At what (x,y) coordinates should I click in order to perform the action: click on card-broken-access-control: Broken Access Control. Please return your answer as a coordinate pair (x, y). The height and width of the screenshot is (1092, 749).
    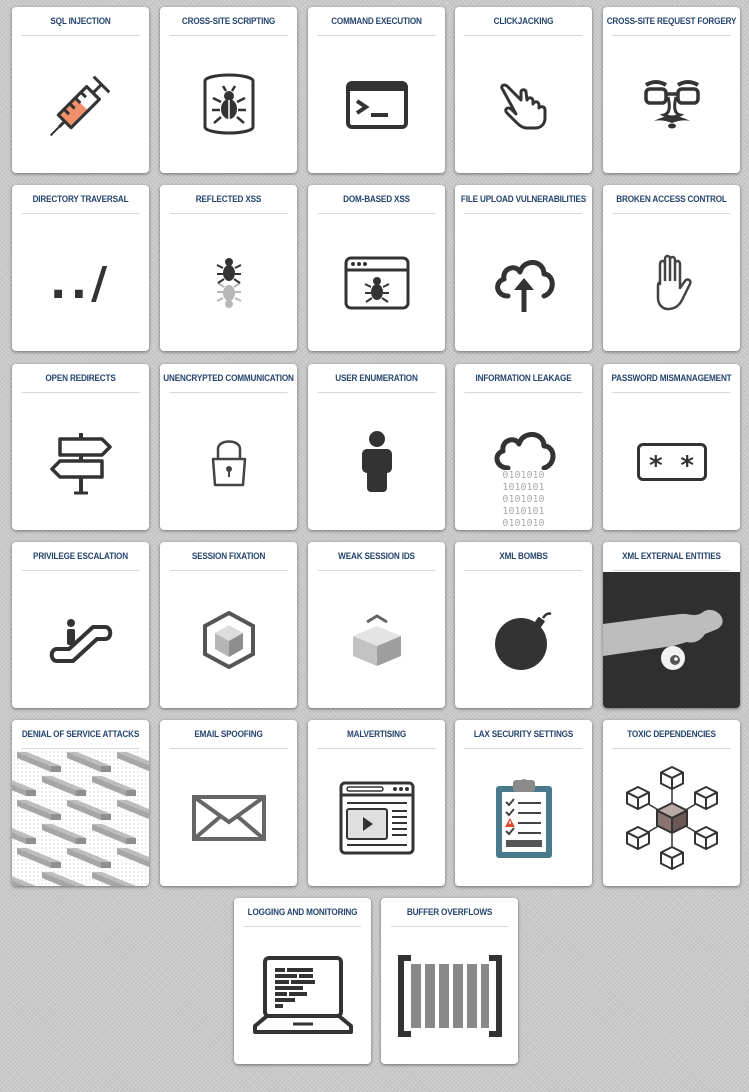
    Looking at the image, I should click on (671, 268).